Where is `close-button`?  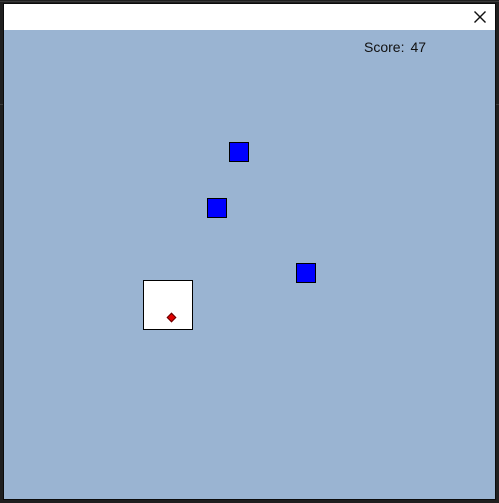 close-button is located at coordinates (480, 17).